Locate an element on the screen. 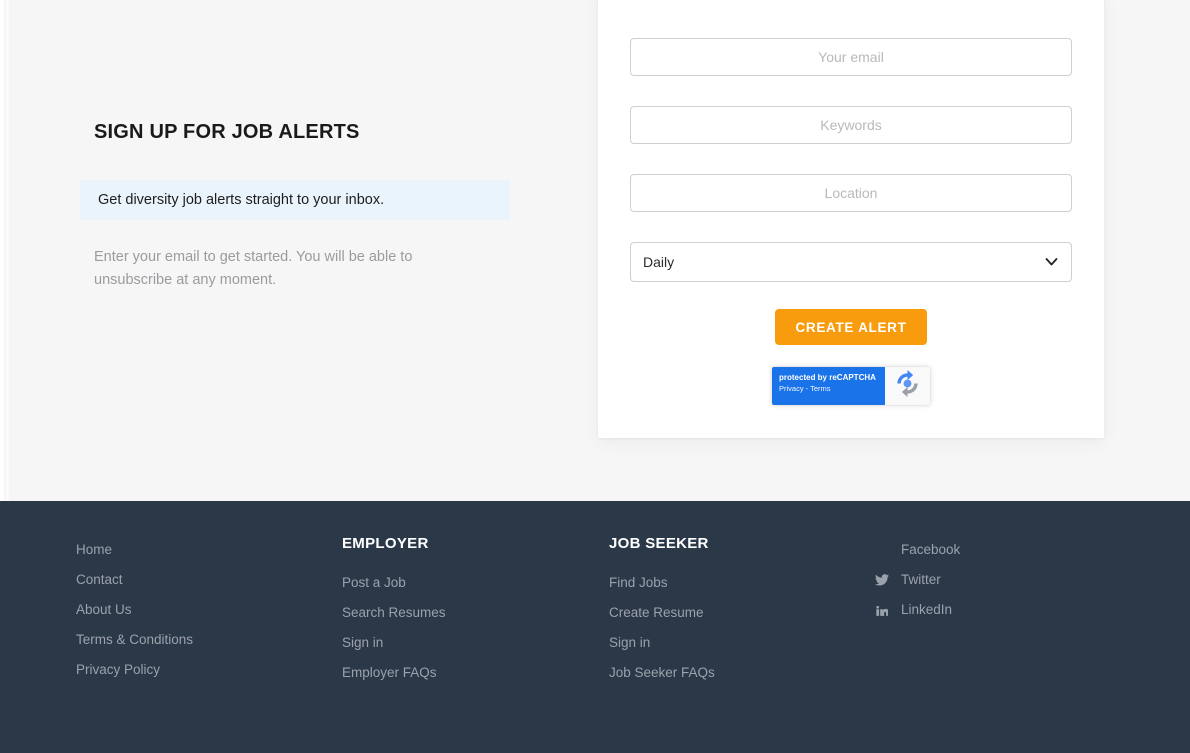  footer-link-twitter-label: Twitter is located at coordinates (921, 579).